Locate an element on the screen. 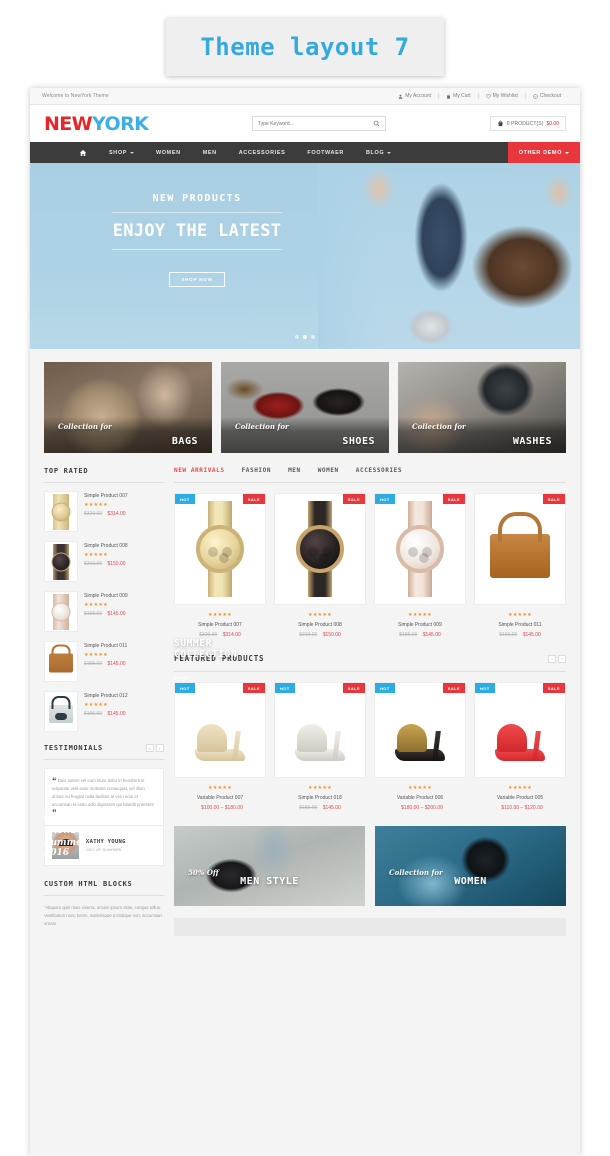 Image resolution: width=610 pixels, height=1156 pixels. search-input is located at coordinates (315, 123).